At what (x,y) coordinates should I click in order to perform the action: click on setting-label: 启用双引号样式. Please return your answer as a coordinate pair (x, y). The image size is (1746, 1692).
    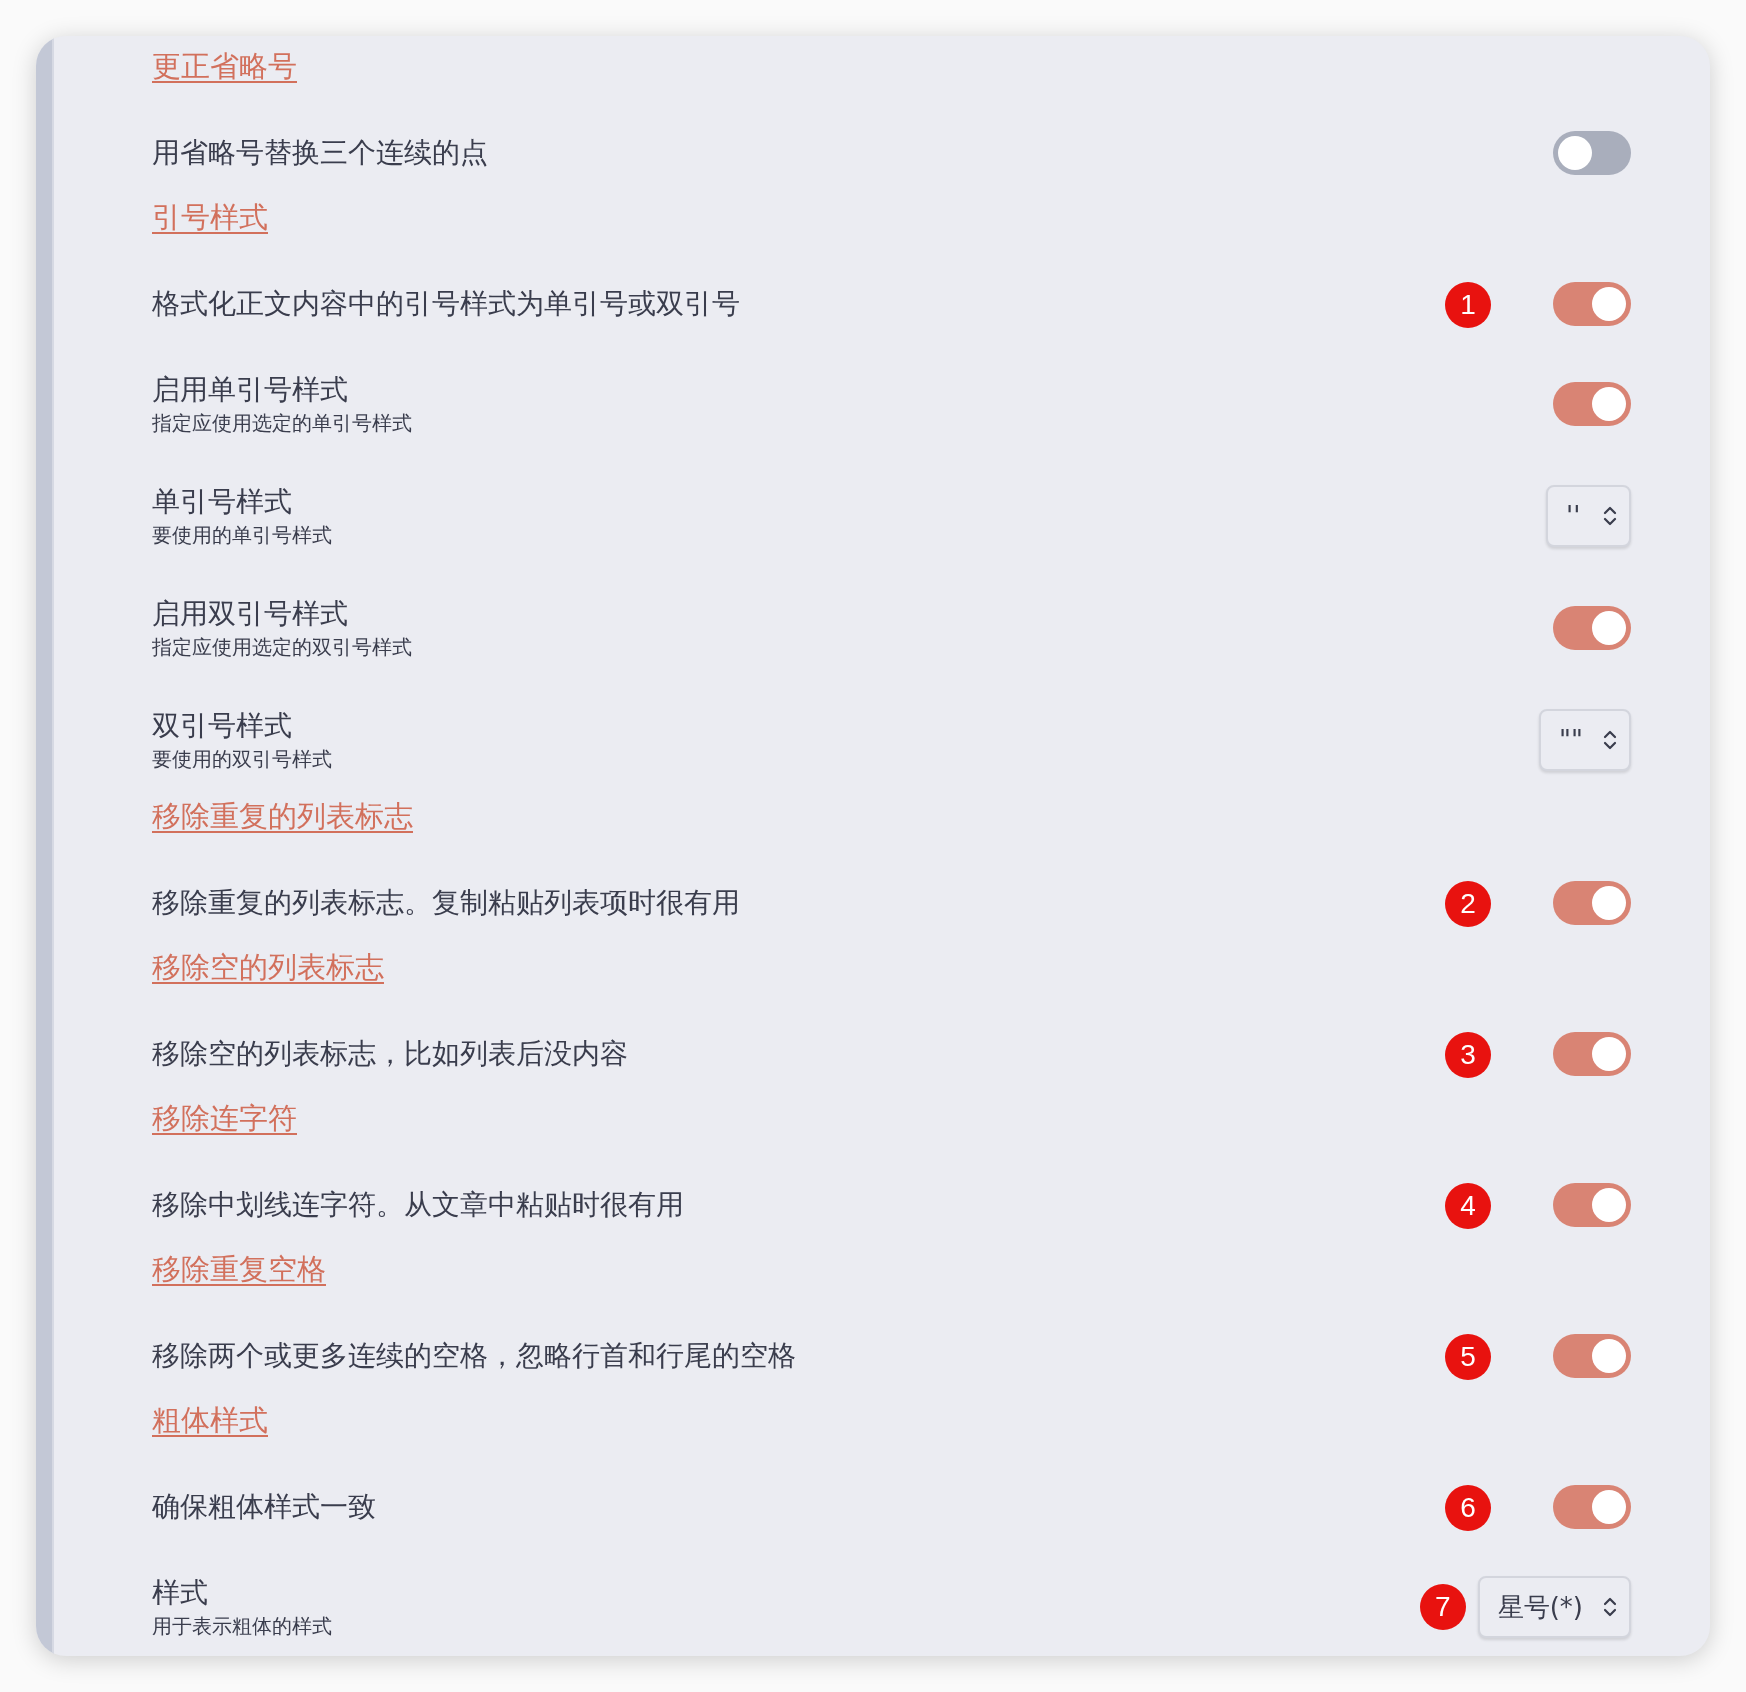
    Looking at the image, I should click on (250, 614).